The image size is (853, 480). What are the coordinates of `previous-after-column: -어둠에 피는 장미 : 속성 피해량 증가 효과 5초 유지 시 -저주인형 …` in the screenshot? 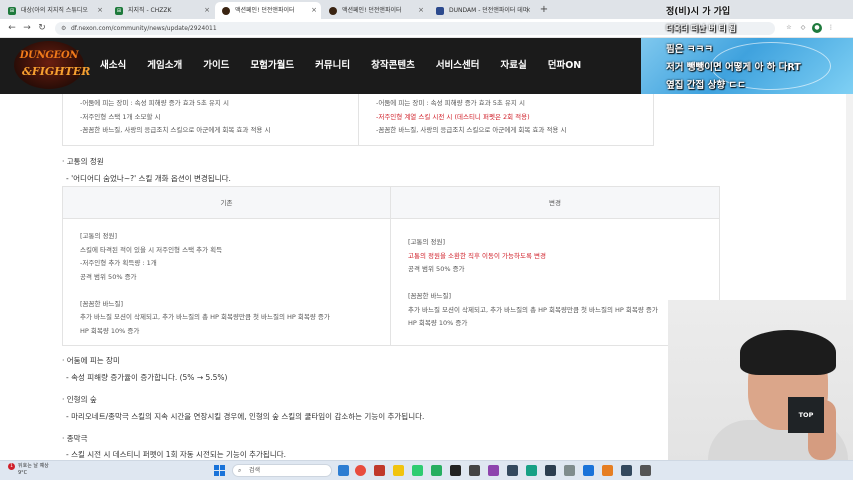 It's located at (521, 117).